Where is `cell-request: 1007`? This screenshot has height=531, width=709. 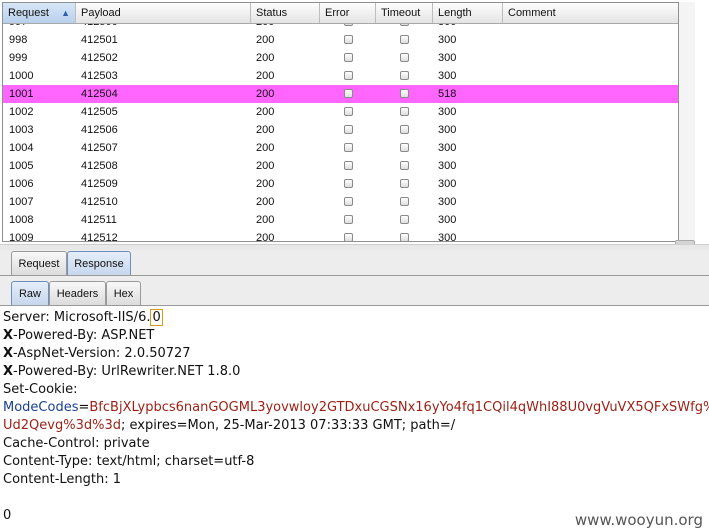
cell-request: 1007 is located at coordinates (21, 202).